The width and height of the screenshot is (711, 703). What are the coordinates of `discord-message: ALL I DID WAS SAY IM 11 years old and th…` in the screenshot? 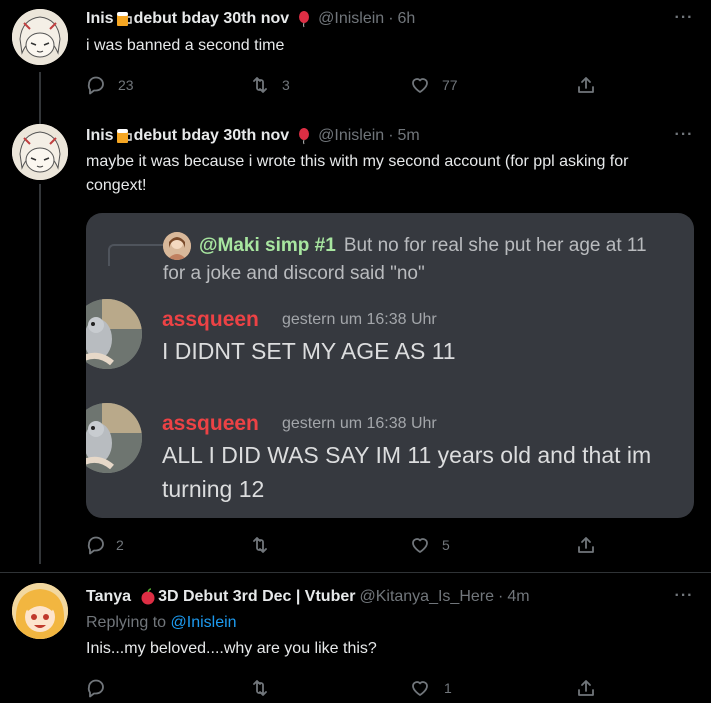 It's located at (407, 472).